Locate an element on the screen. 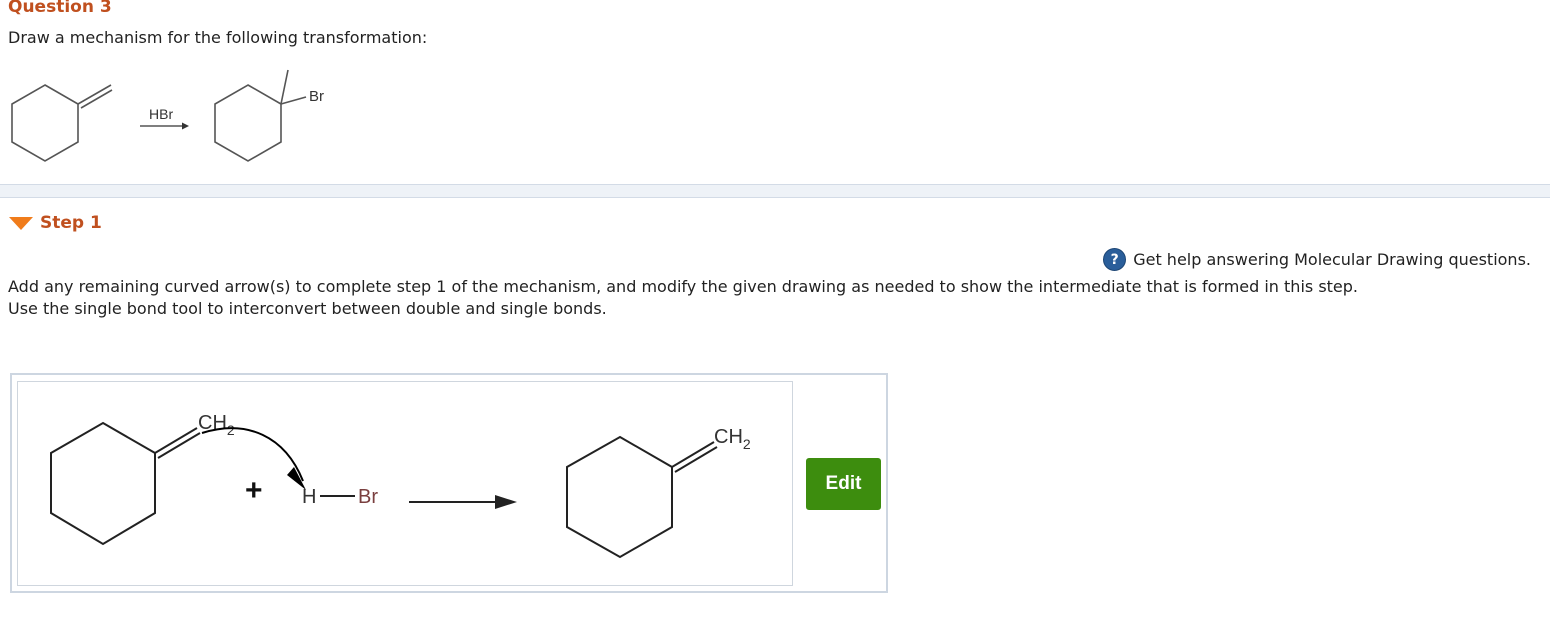 The height and width of the screenshot is (631, 1550). reaction-scheme: HBr Br is located at coordinates (167, 115).